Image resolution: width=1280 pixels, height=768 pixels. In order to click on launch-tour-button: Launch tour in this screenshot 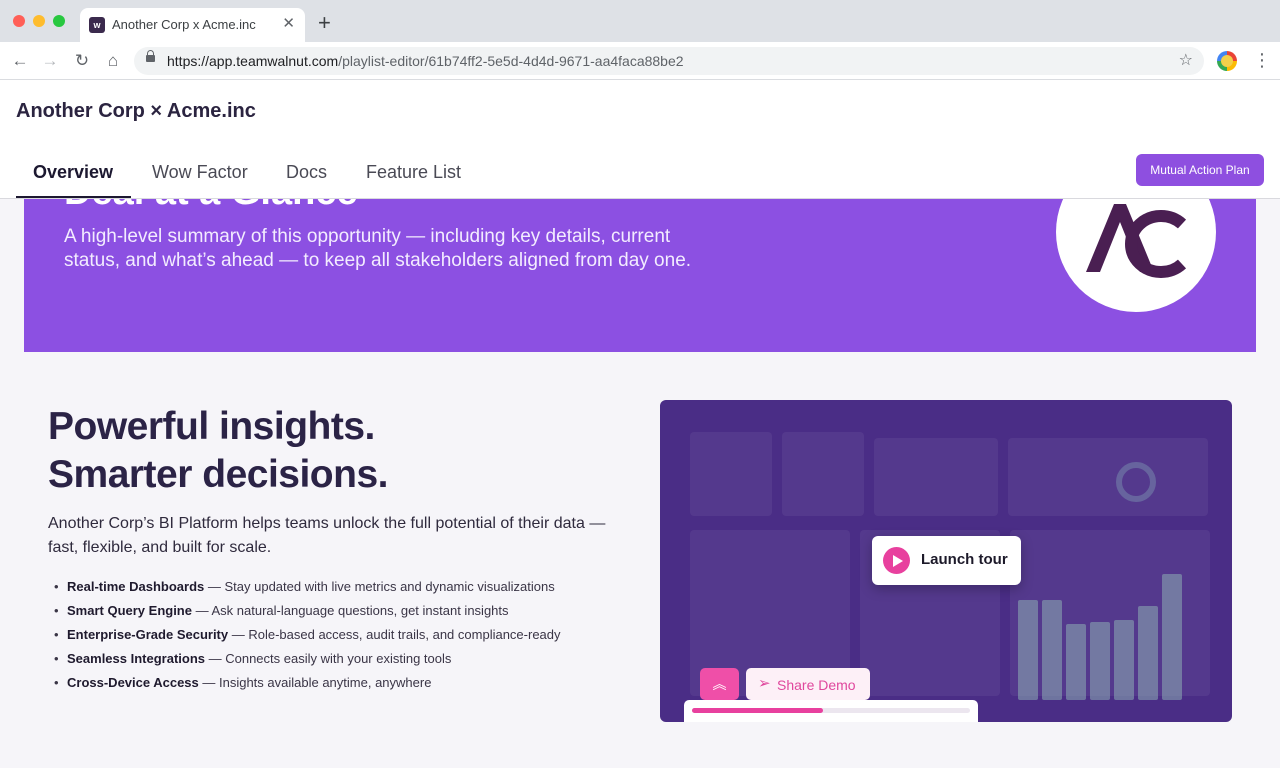, I will do `click(946, 560)`.